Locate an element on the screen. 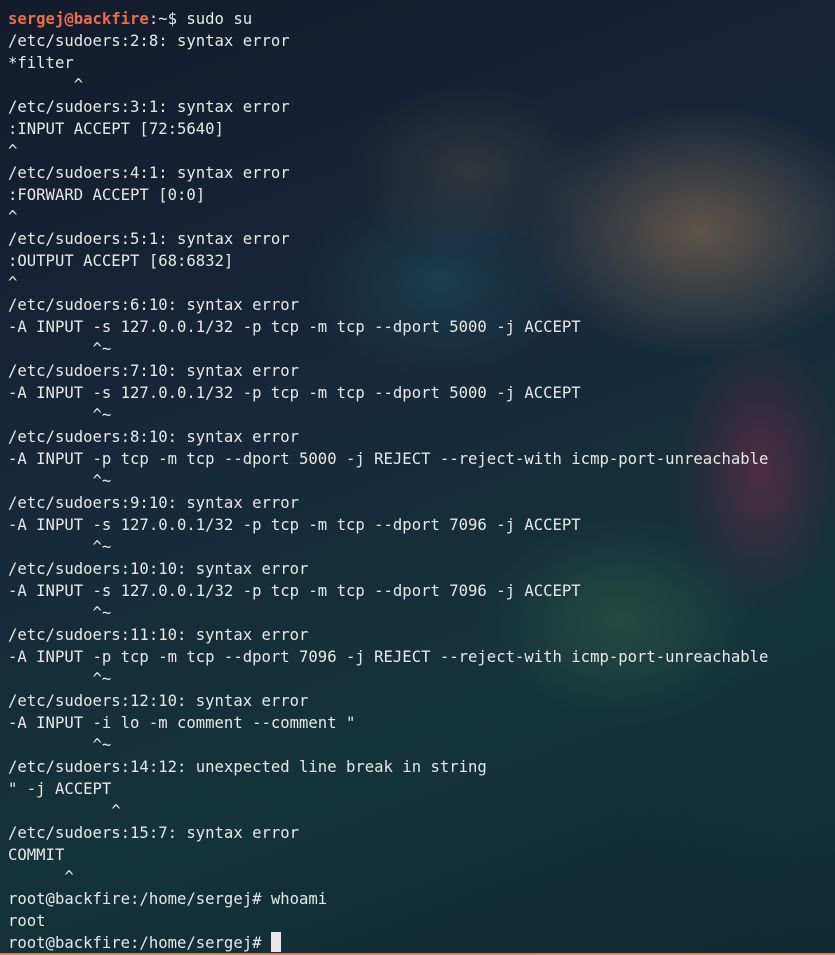  output-line: /etc/sudoers:5:1: syntax error is located at coordinates (149, 239).